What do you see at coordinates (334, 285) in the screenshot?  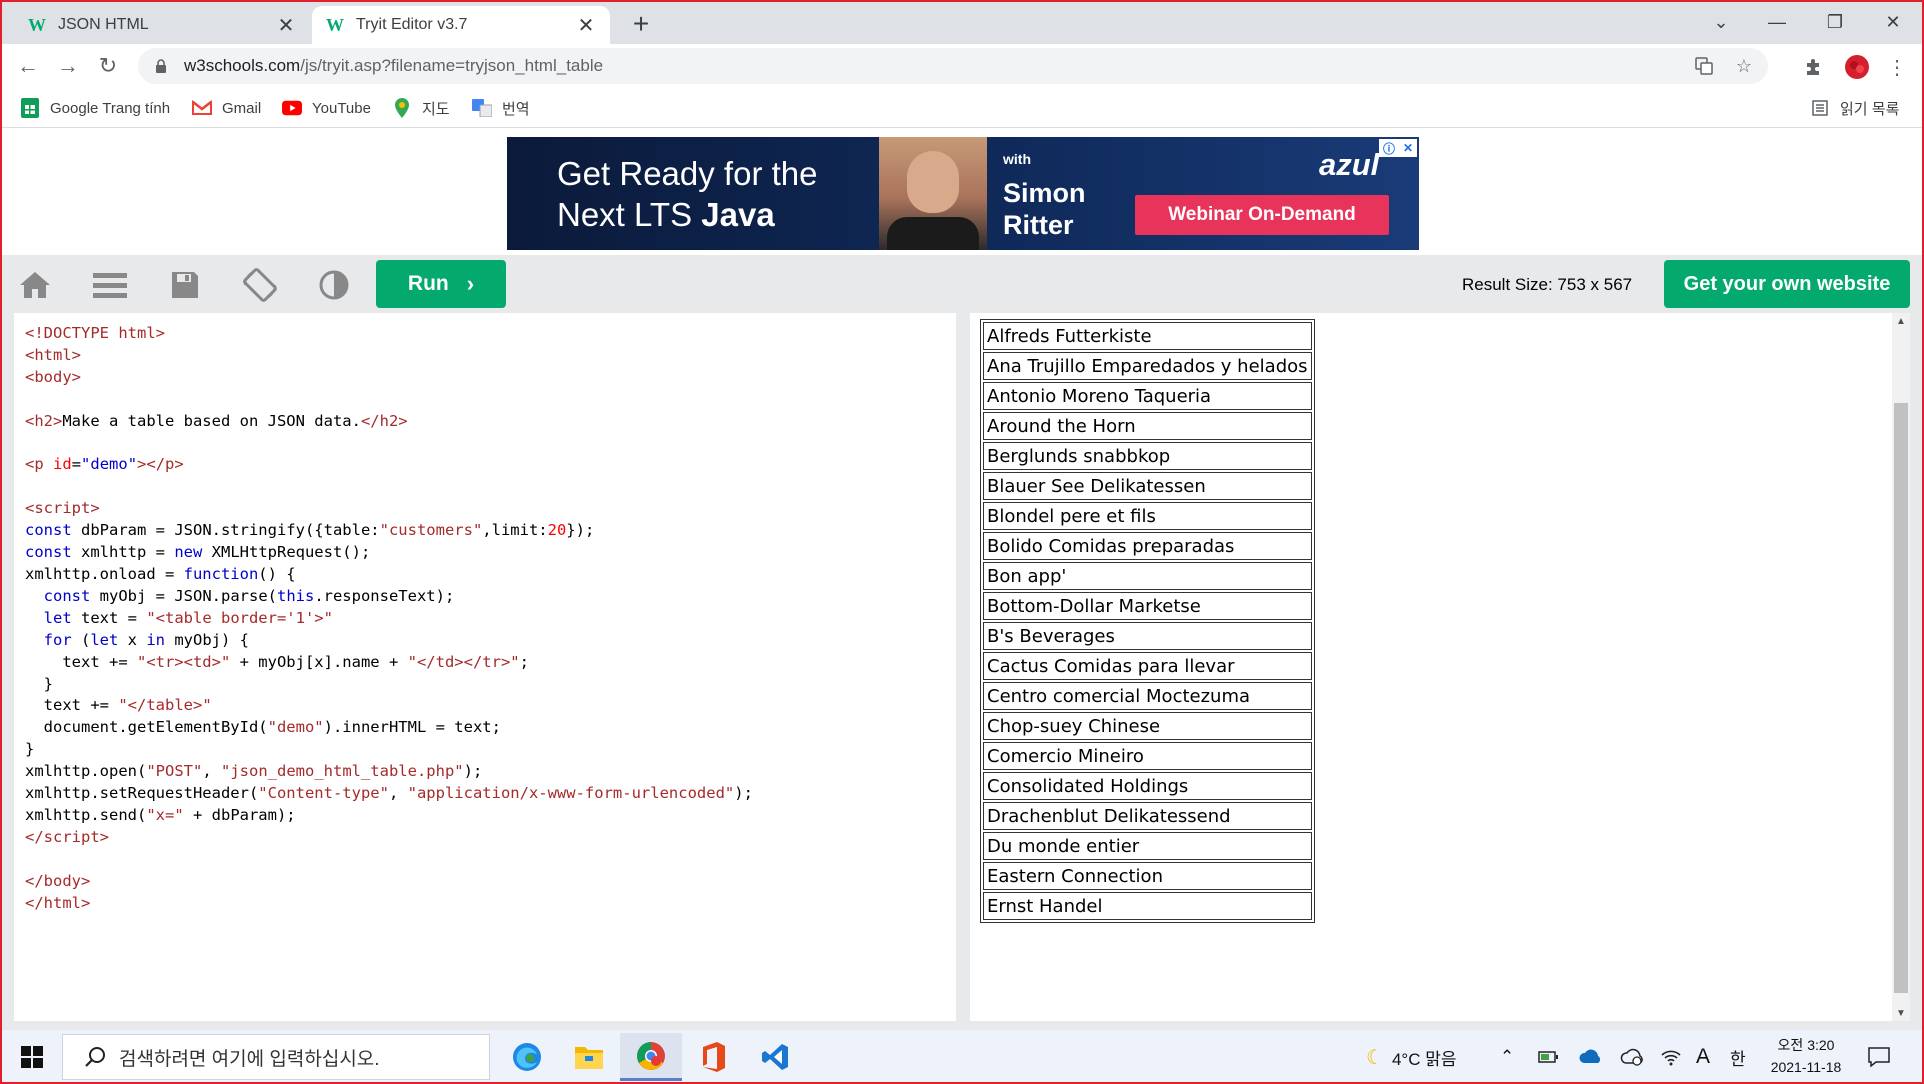 I see `theme-toggle-icon` at bounding box center [334, 285].